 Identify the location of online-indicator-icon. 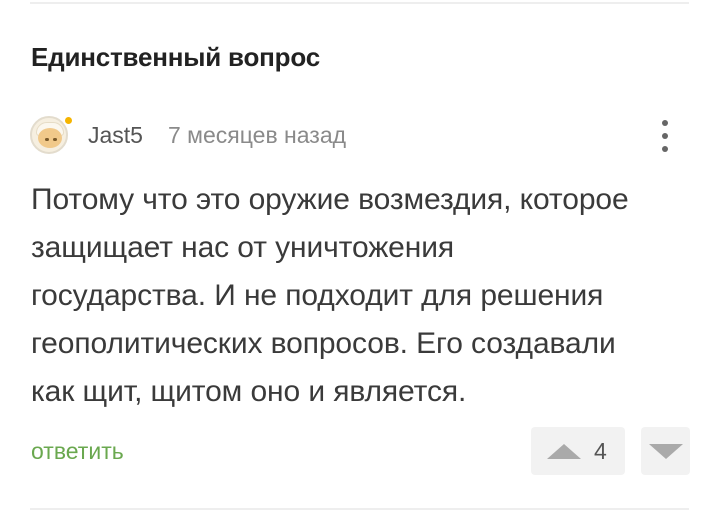
(68, 120).